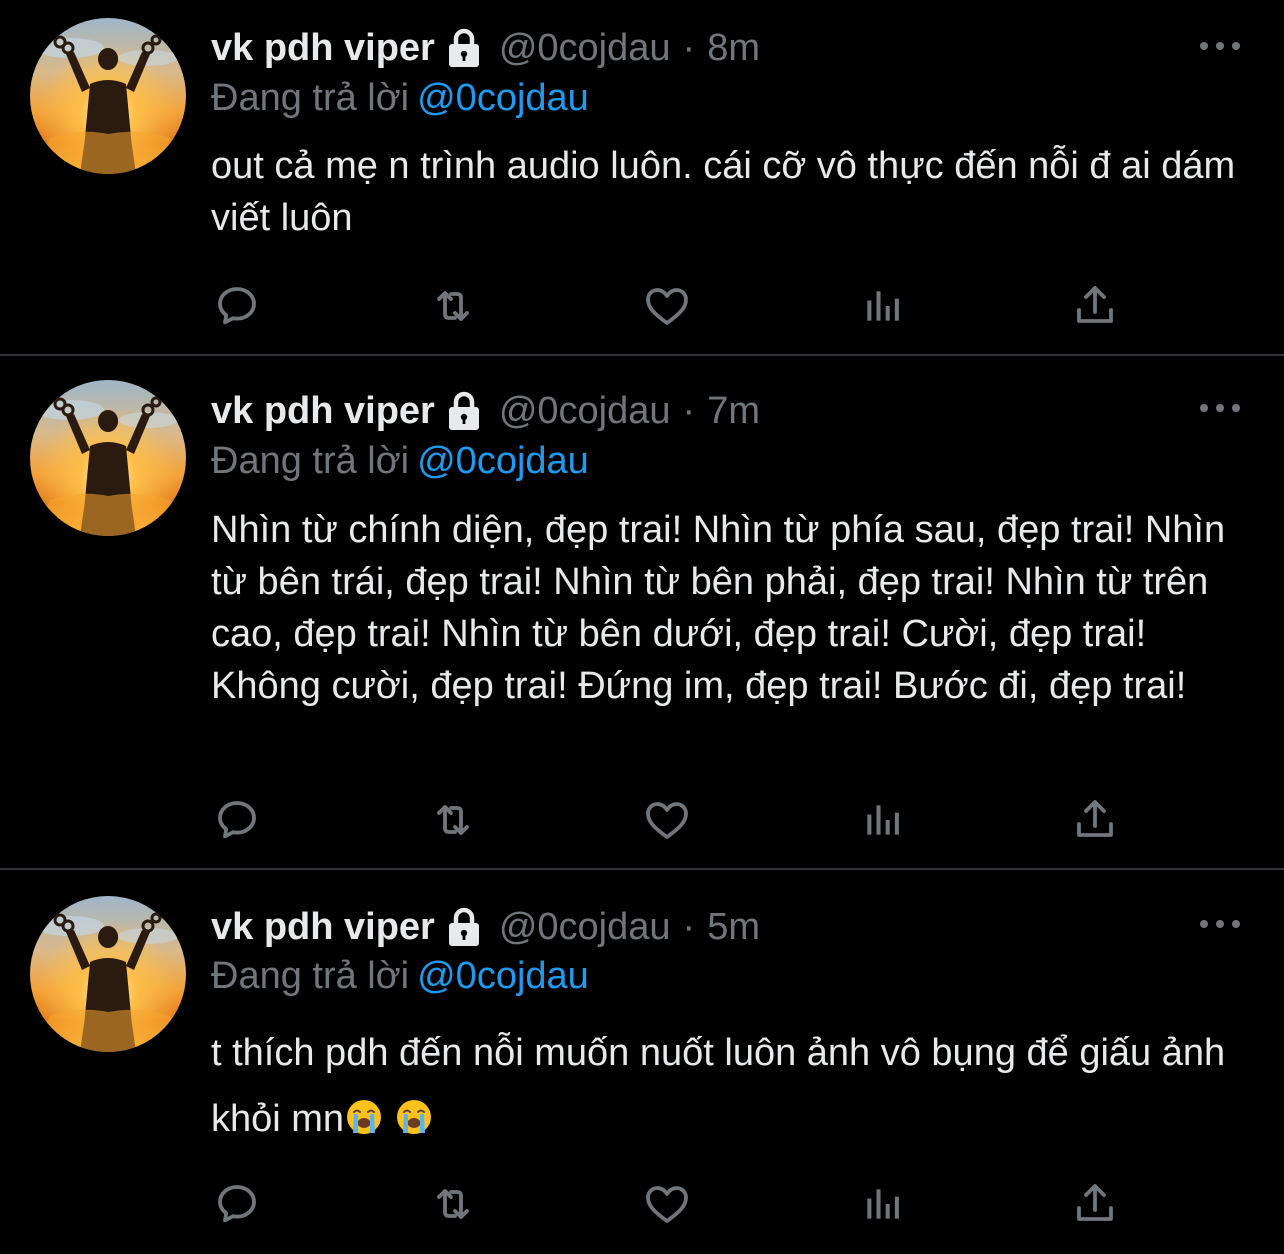  What do you see at coordinates (733, 48) in the screenshot?
I see `timestamp: 8m` at bounding box center [733, 48].